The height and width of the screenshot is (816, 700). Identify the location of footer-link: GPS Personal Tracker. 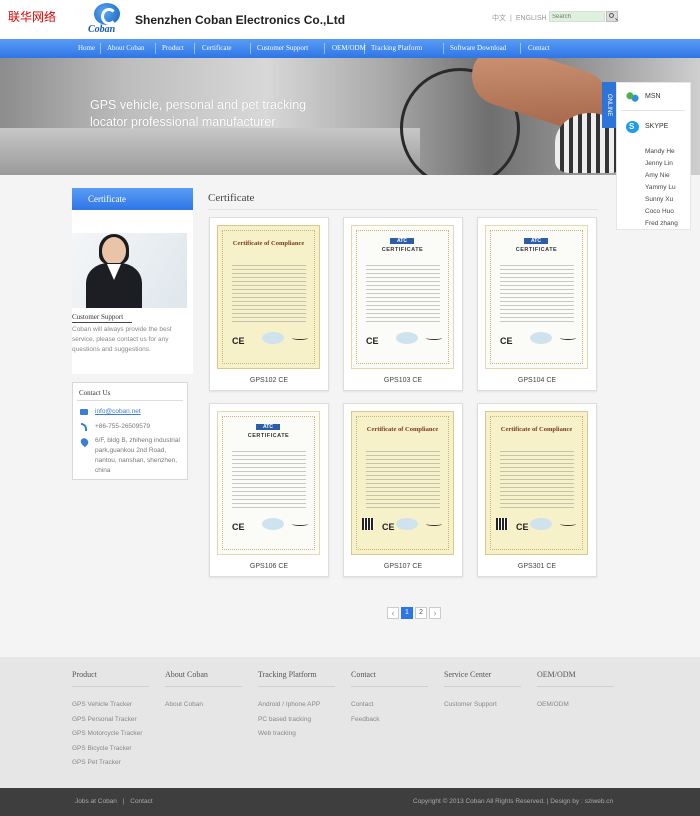
(110, 720).